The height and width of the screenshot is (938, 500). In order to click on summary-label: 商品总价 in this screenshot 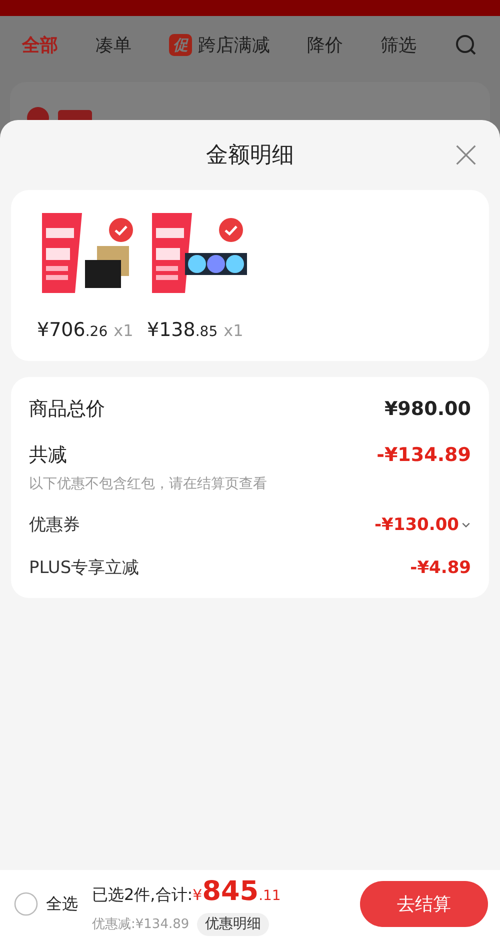, I will do `click(67, 409)`.